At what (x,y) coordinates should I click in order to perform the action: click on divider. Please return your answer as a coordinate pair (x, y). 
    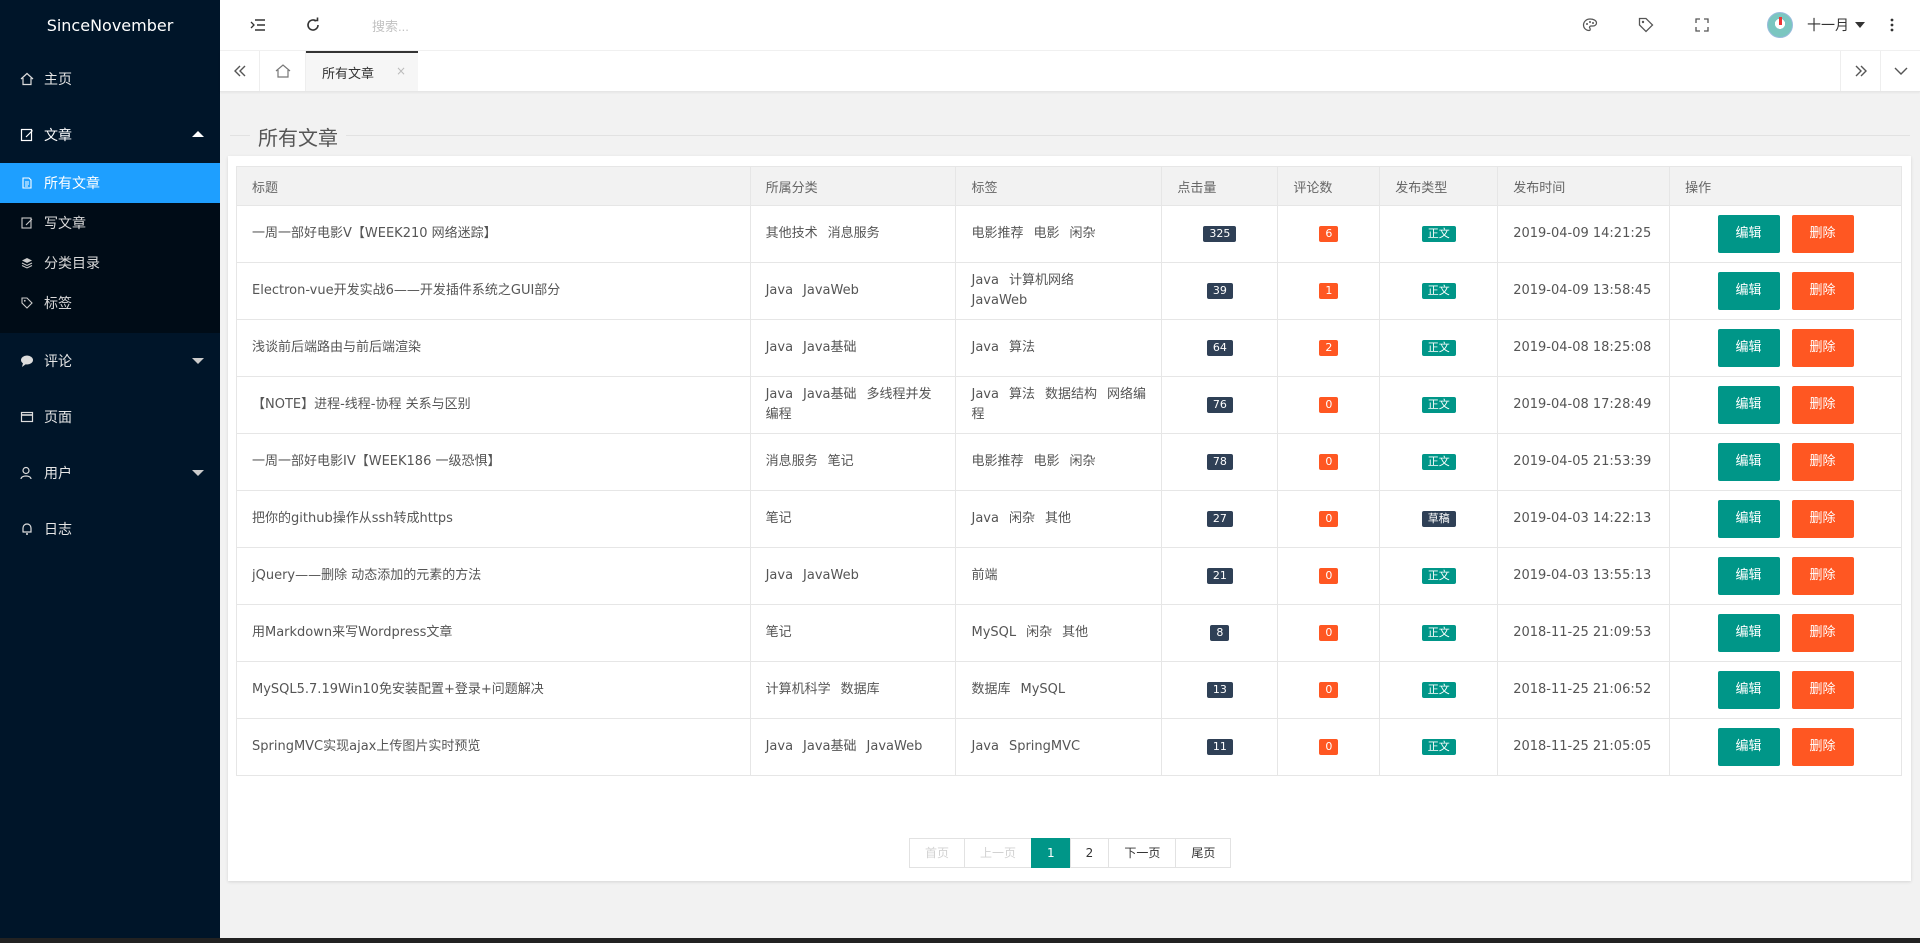
    Looking at the image, I should click on (1070, 135).